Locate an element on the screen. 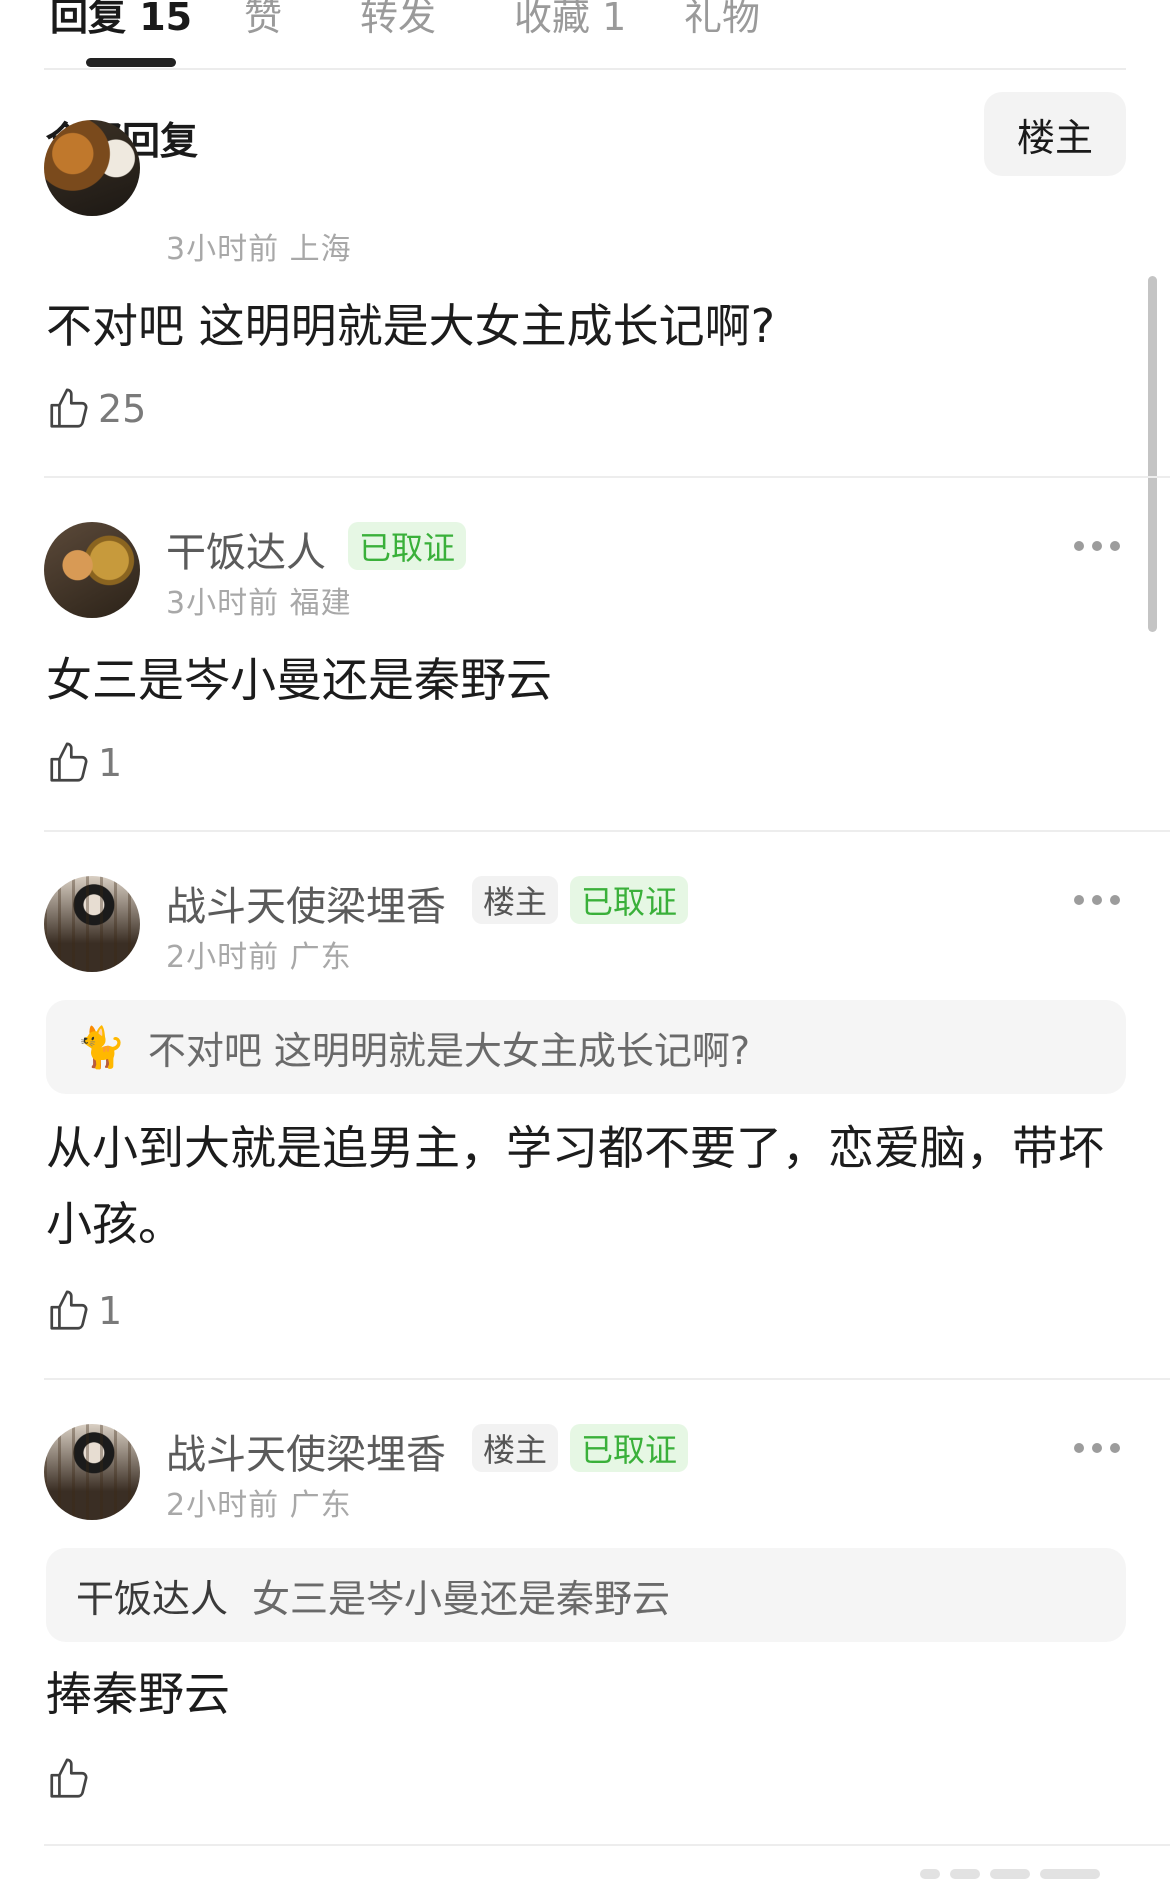  username: 干饭达人 is located at coordinates (246, 549).